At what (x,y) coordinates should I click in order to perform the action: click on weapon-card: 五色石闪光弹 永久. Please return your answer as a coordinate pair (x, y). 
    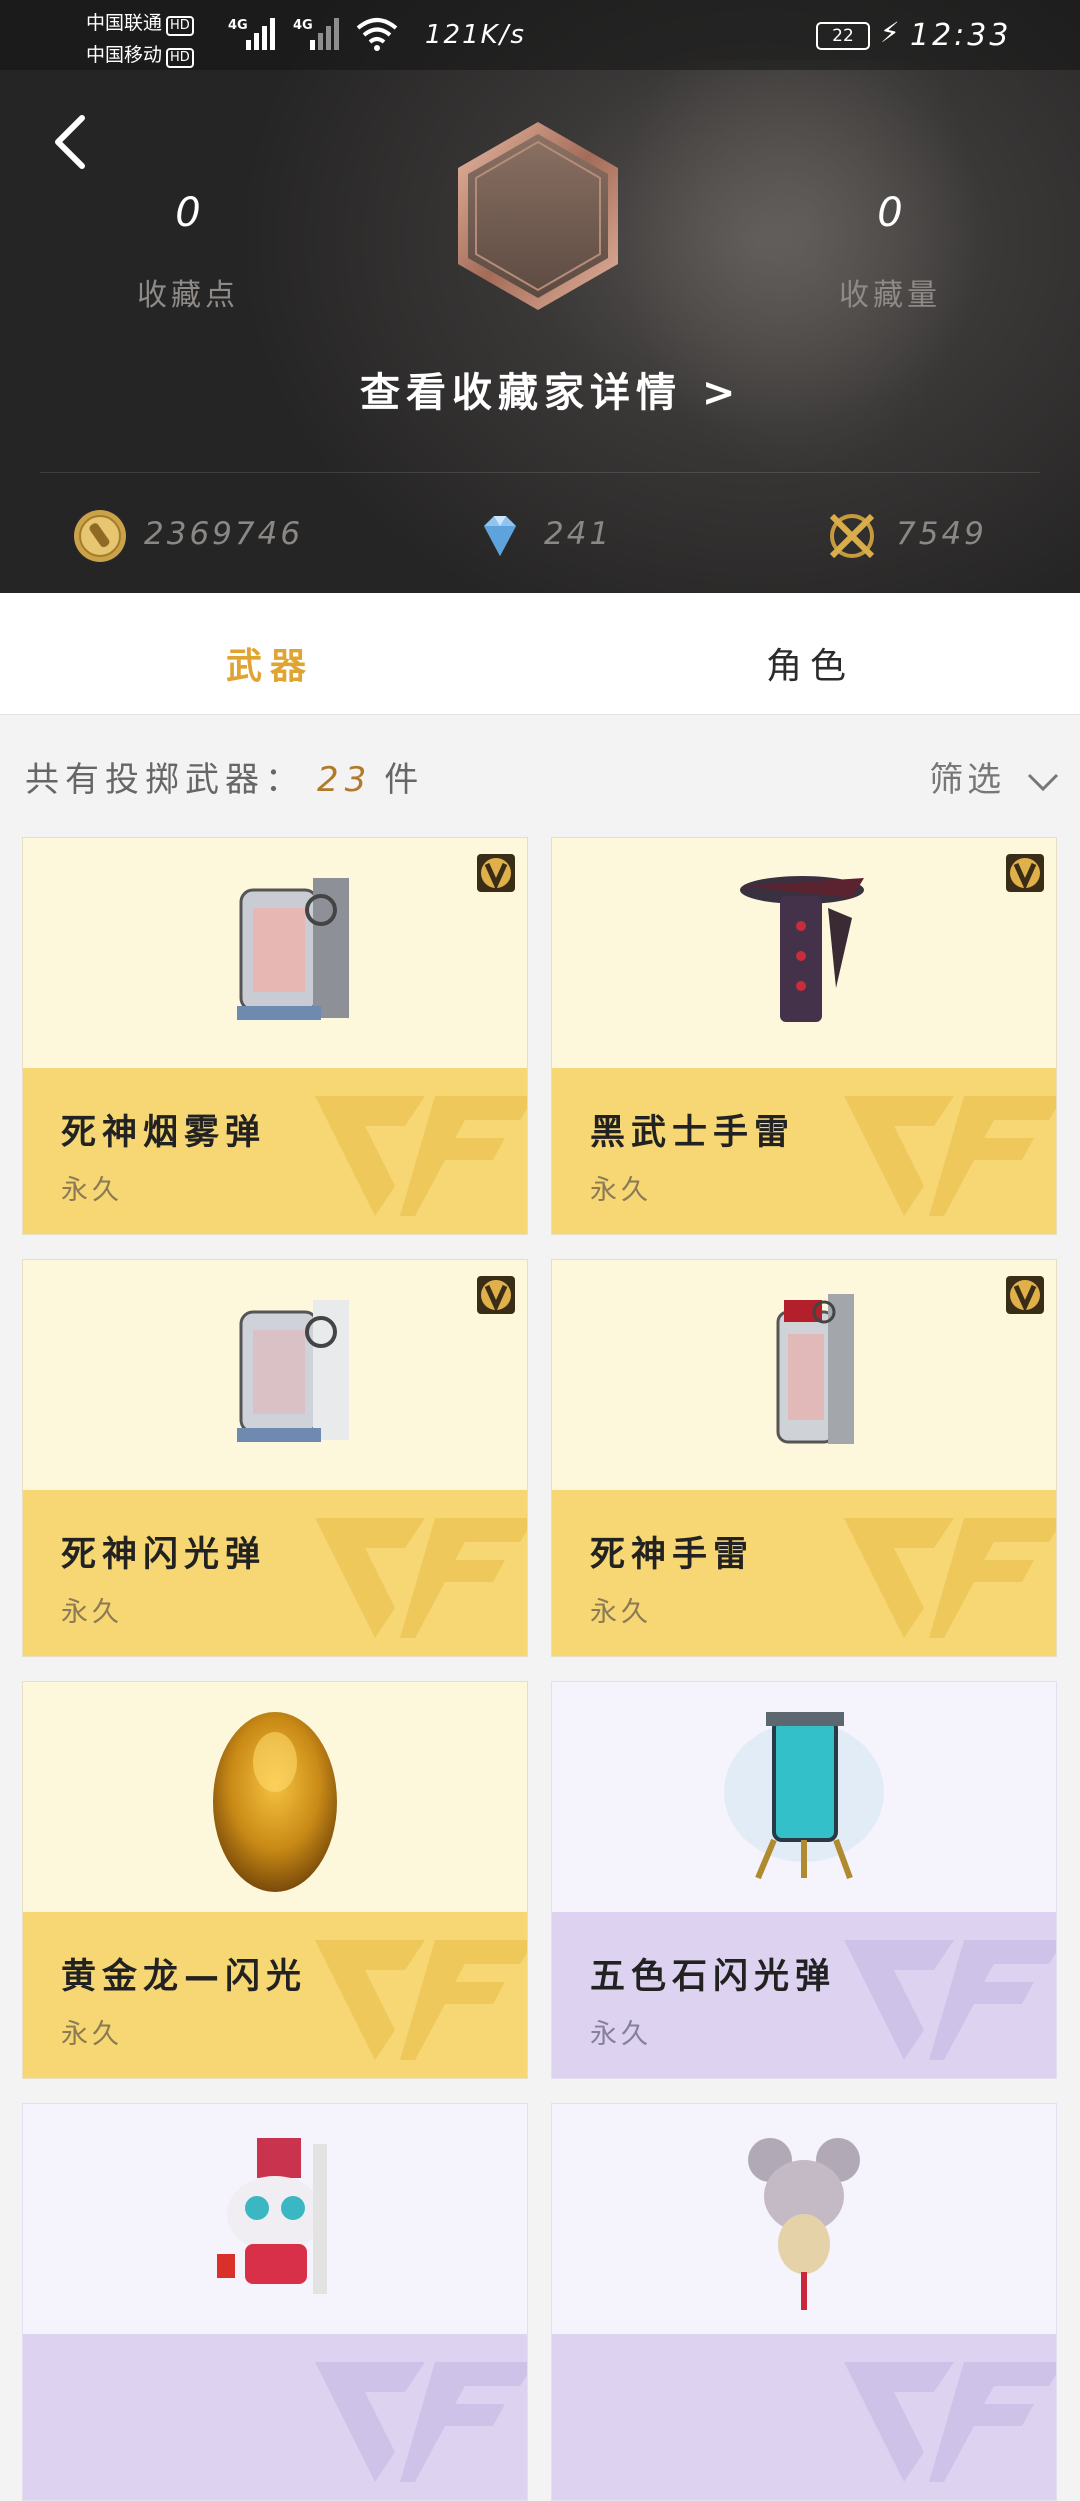
    Looking at the image, I should click on (804, 1880).